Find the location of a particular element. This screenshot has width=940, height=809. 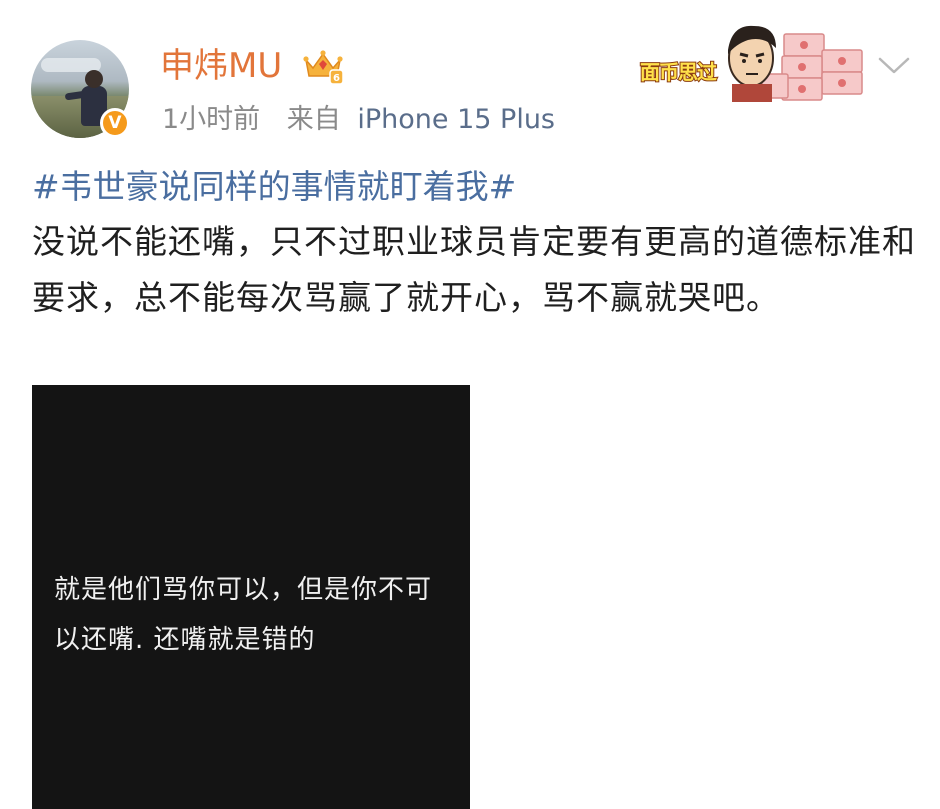

topic-hashtag-link: #韦世豪说同样的事情就盯着我# is located at coordinates (274, 187).